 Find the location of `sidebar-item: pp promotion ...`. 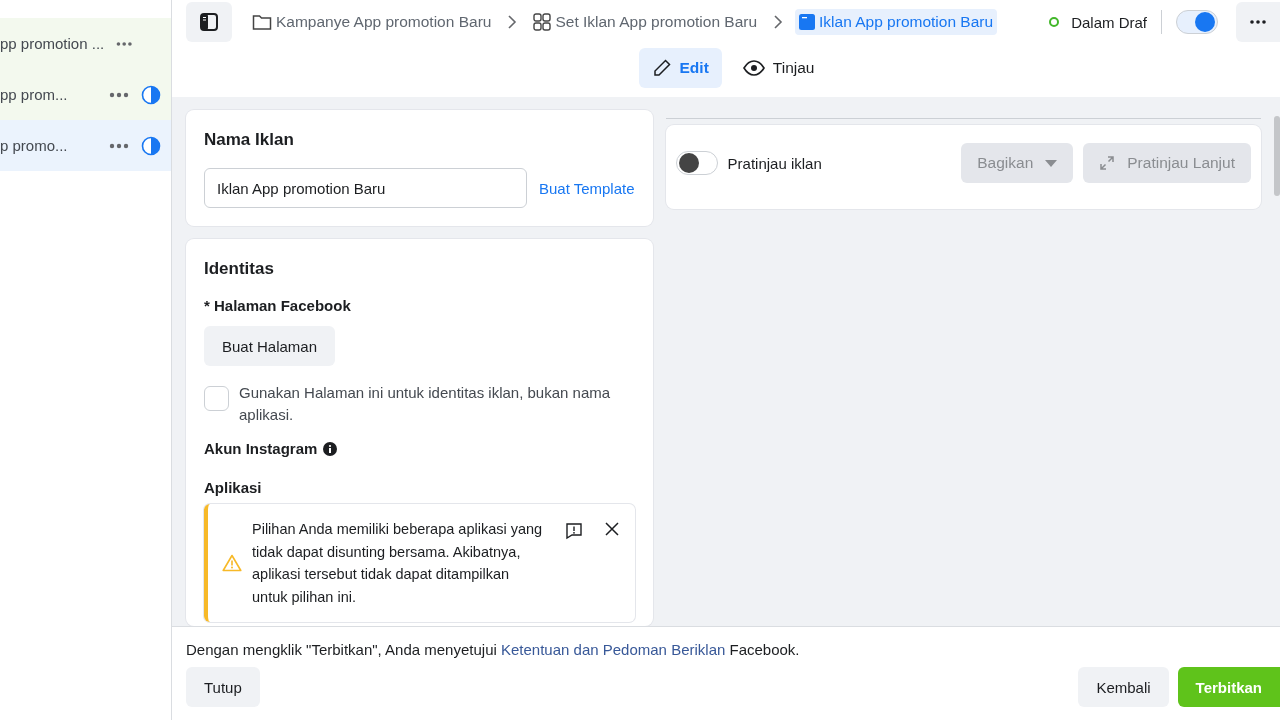

sidebar-item: pp promotion ... is located at coordinates (85, 43).